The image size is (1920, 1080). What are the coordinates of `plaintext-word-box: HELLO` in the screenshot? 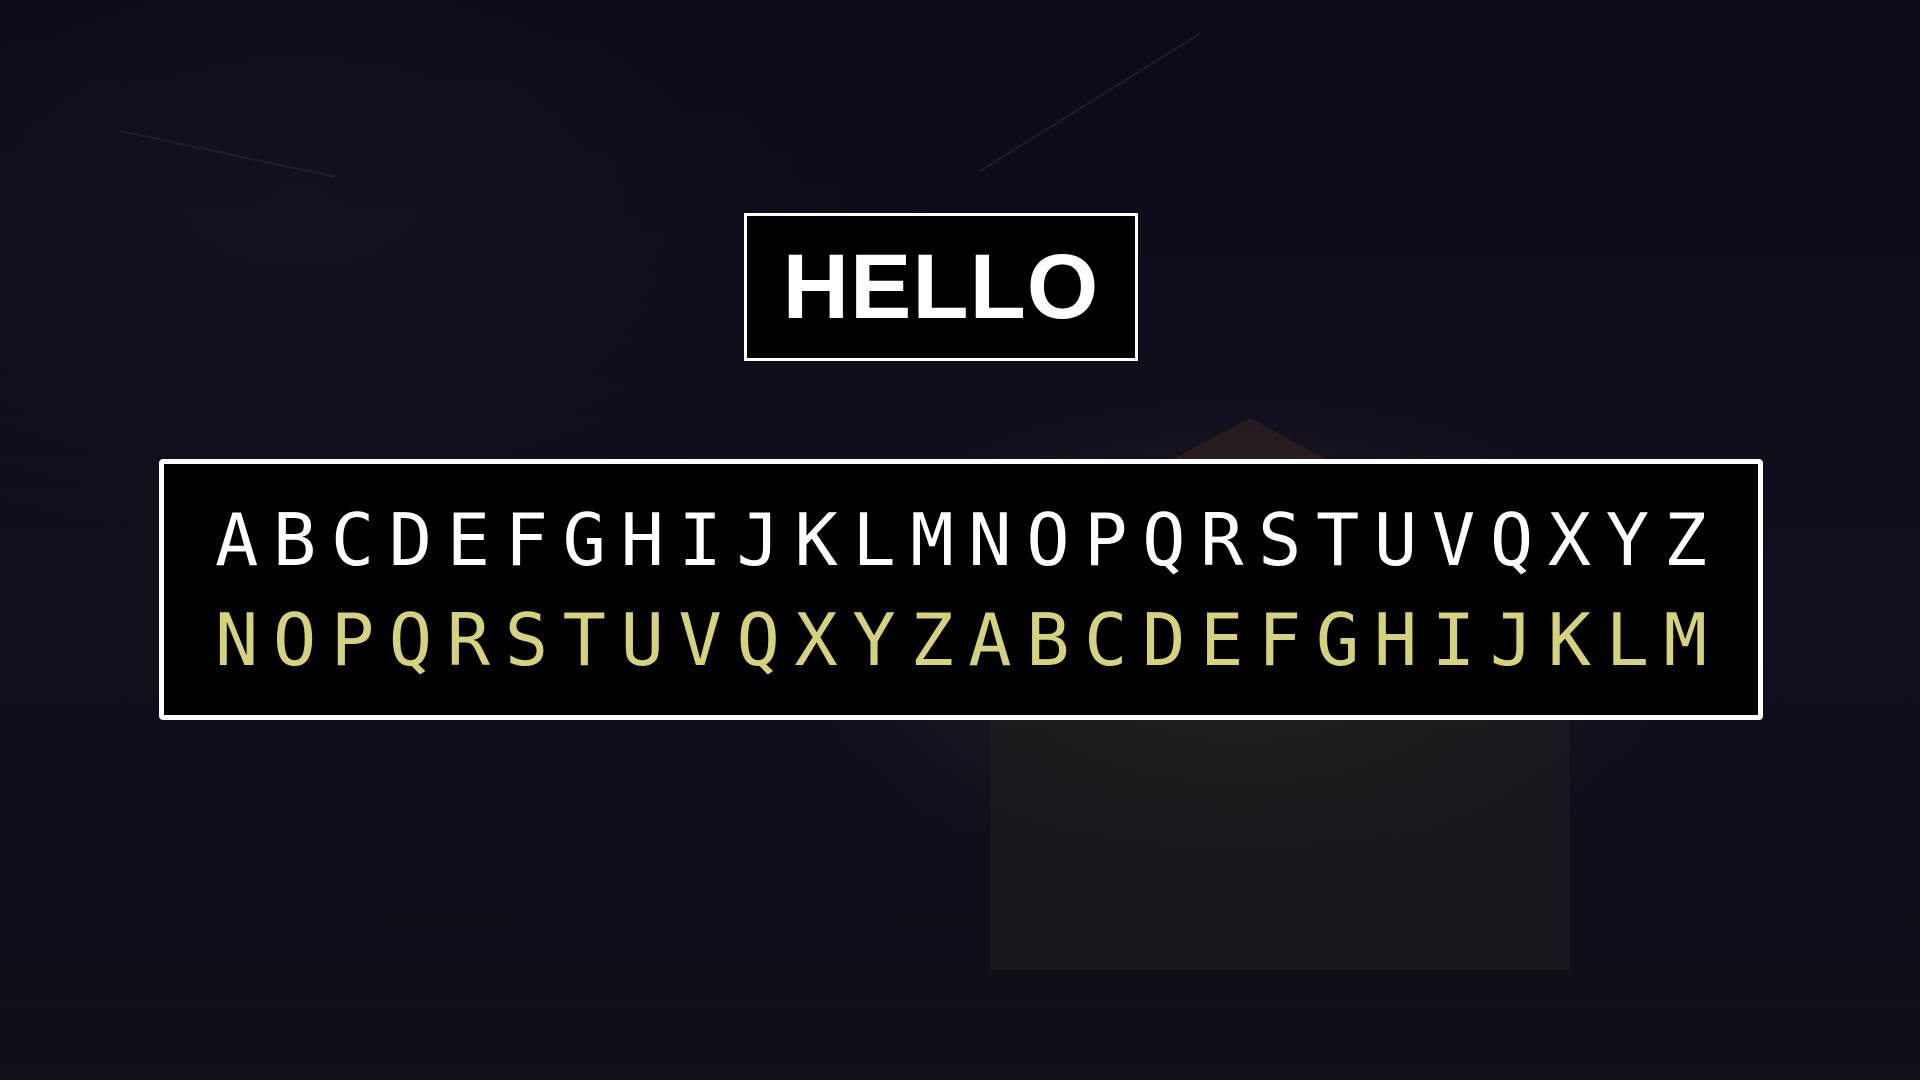 It's located at (941, 287).